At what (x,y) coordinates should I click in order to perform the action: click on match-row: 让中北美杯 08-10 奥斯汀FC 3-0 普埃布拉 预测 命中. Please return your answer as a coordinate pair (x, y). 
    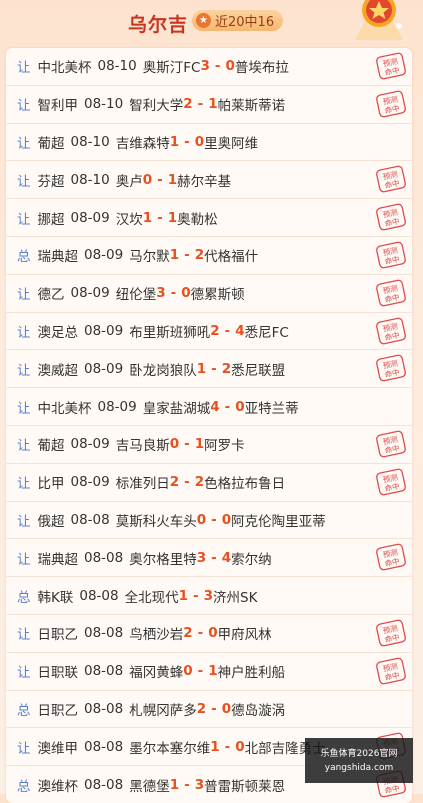
    Looking at the image, I should click on (209, 67).